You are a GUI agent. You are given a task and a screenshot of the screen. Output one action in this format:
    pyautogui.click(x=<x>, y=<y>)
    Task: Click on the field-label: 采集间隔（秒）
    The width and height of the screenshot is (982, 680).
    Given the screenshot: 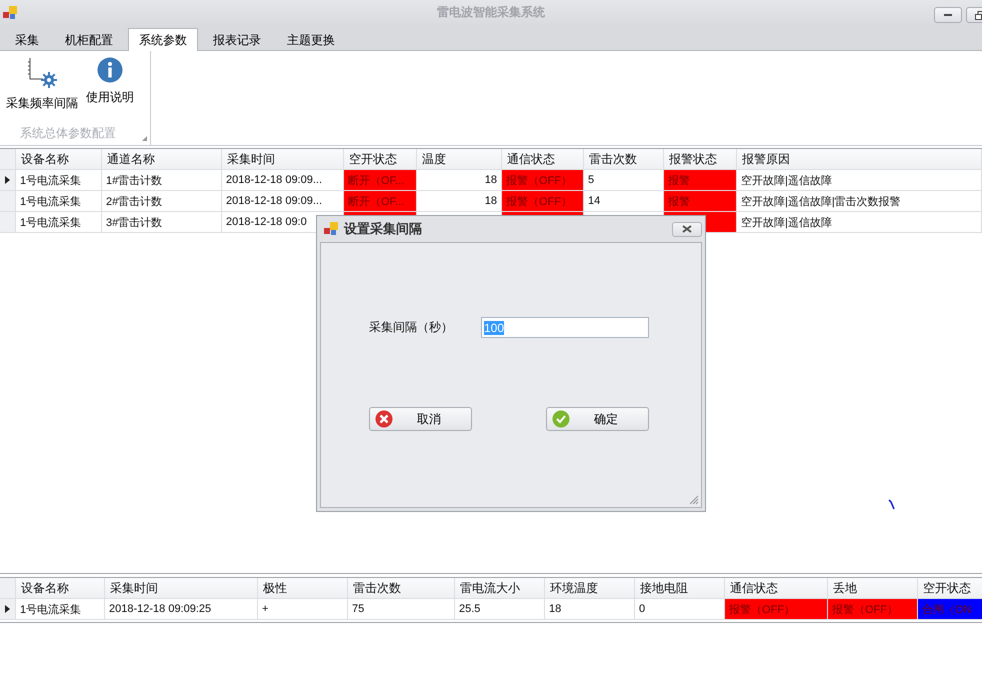 What is the action you would take?
    pyautogui.click(x=411, y=327)
    